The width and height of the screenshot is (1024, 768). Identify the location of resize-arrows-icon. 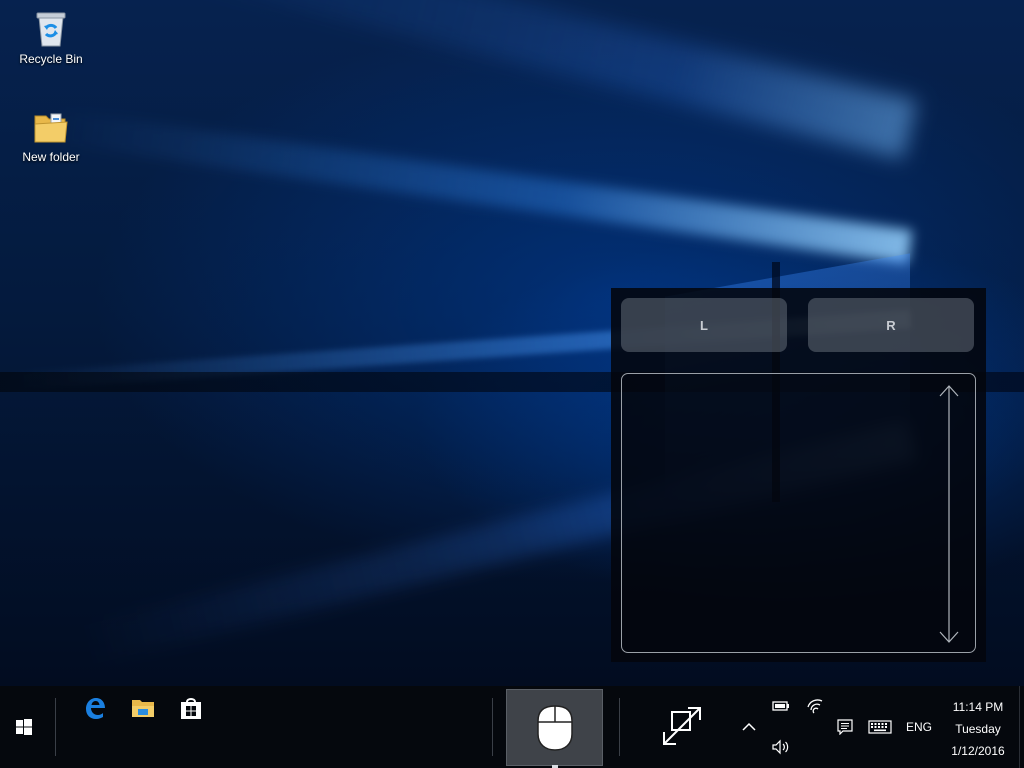
(682, 726).